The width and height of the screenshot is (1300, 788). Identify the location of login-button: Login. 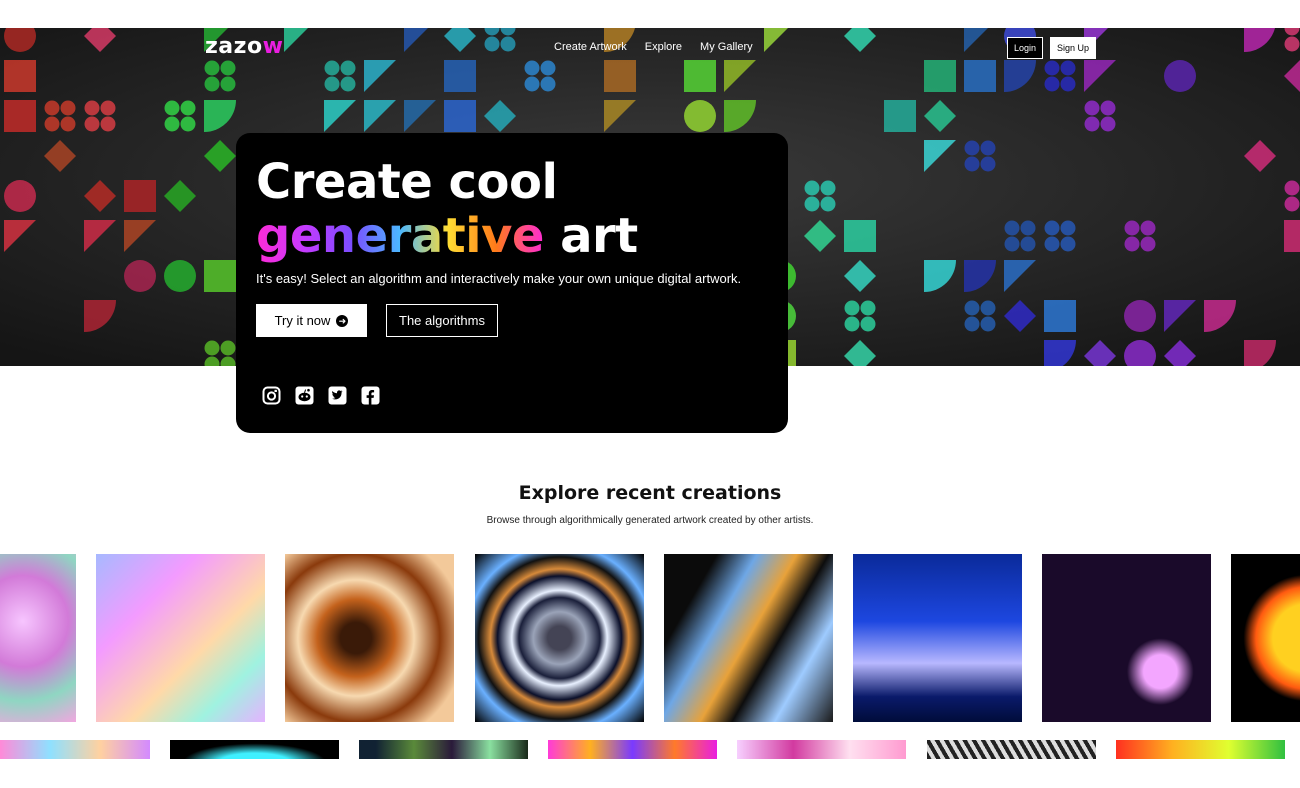
(1025, 48).